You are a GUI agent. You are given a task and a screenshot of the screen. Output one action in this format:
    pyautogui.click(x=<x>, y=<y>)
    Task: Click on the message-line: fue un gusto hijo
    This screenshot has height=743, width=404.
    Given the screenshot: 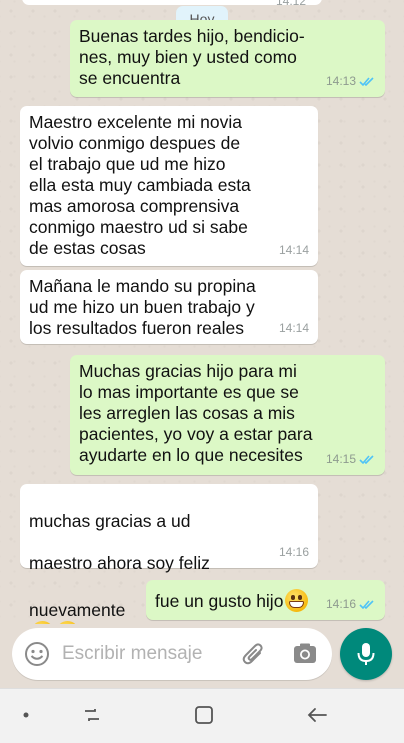 What is the action you would take?
    pyautogui.click(x=219, y=601)
    